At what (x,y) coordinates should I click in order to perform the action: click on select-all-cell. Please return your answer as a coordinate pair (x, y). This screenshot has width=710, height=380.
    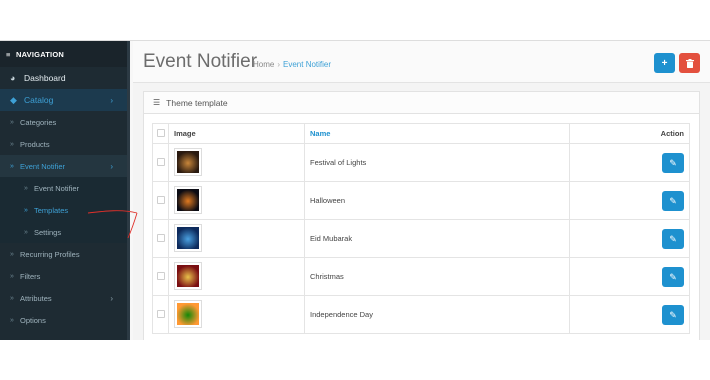
    Looking at the image, I should click on (160, 133).